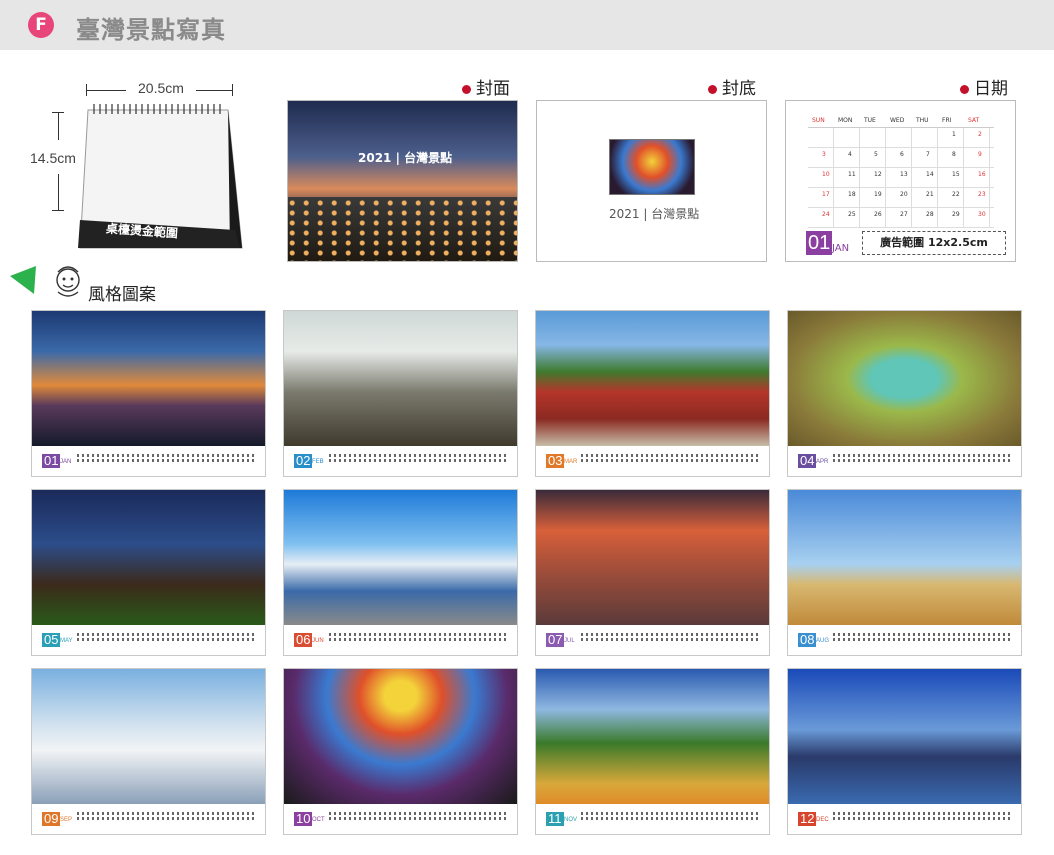 The image size is (1054, 855). Describe the element at coordinates (493, 89) in the screenshot. I see `cover-label: 封面` at that location.